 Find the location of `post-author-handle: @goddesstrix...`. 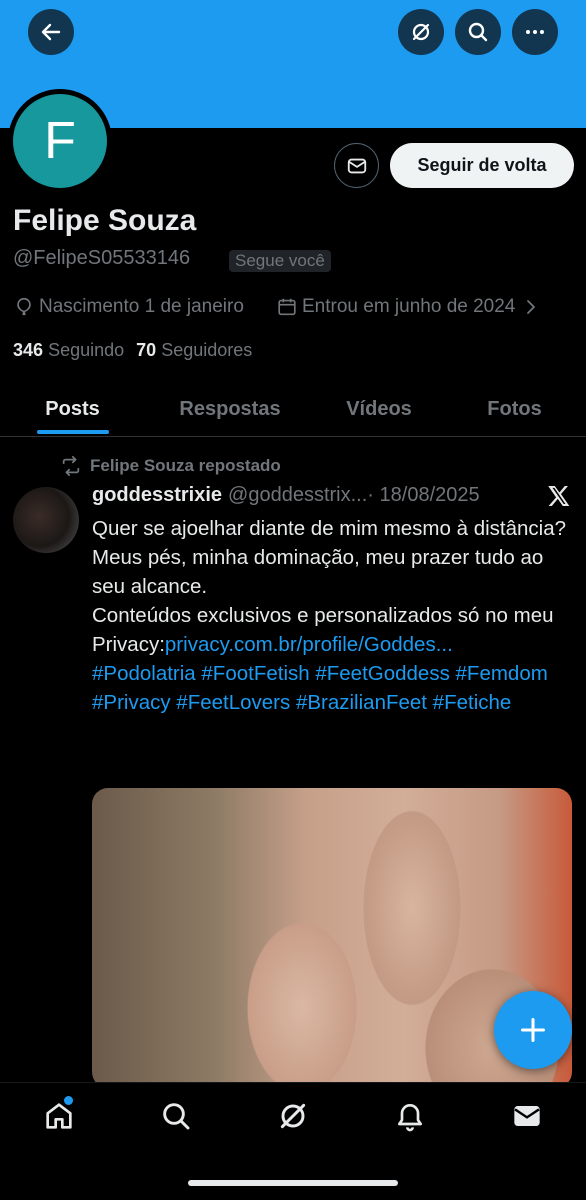

post-author-handle: @goddesstrix... is located at coordinates (297, 495).